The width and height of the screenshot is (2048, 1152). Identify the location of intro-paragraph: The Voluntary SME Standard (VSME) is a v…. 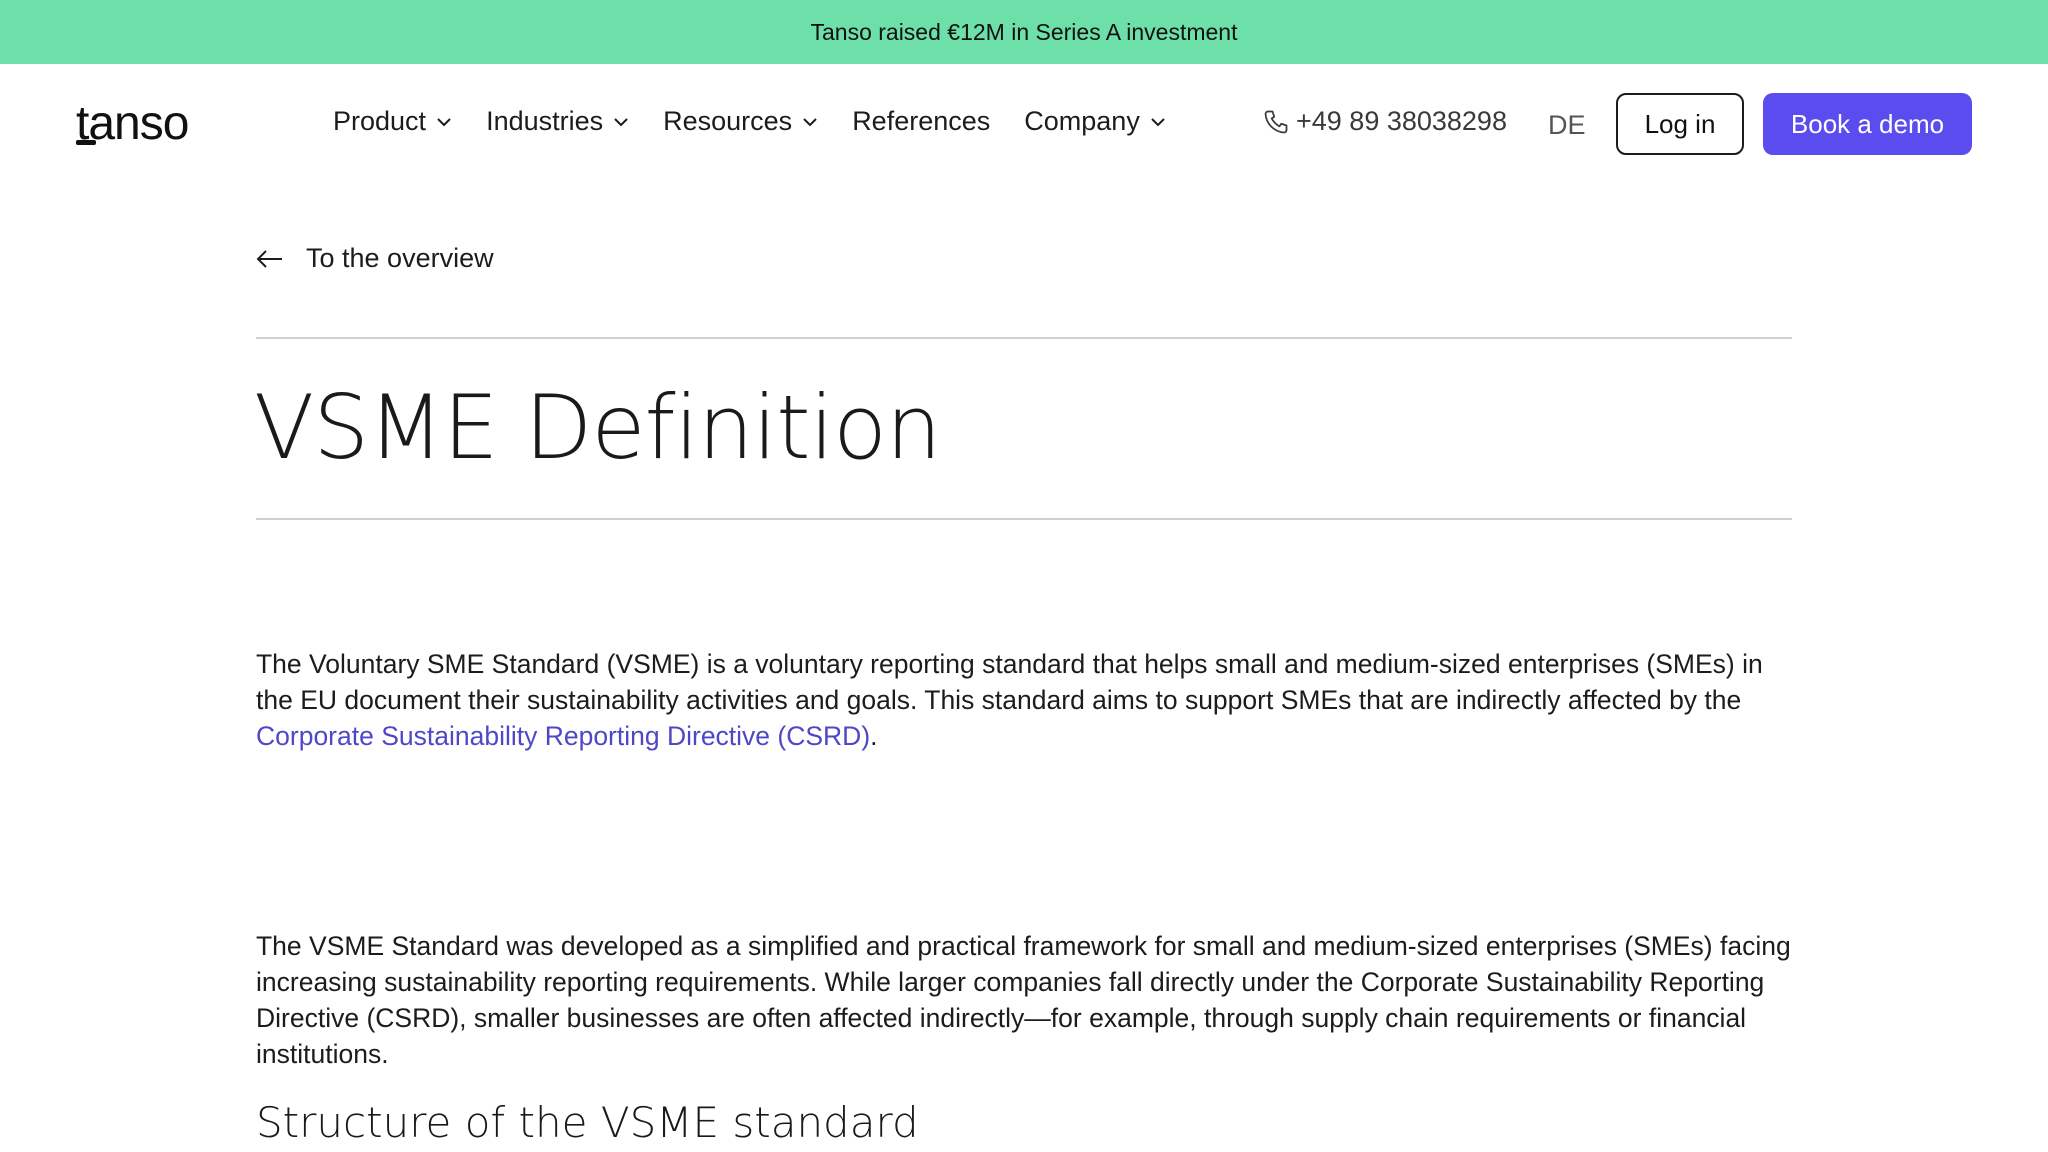
(1026, 700).